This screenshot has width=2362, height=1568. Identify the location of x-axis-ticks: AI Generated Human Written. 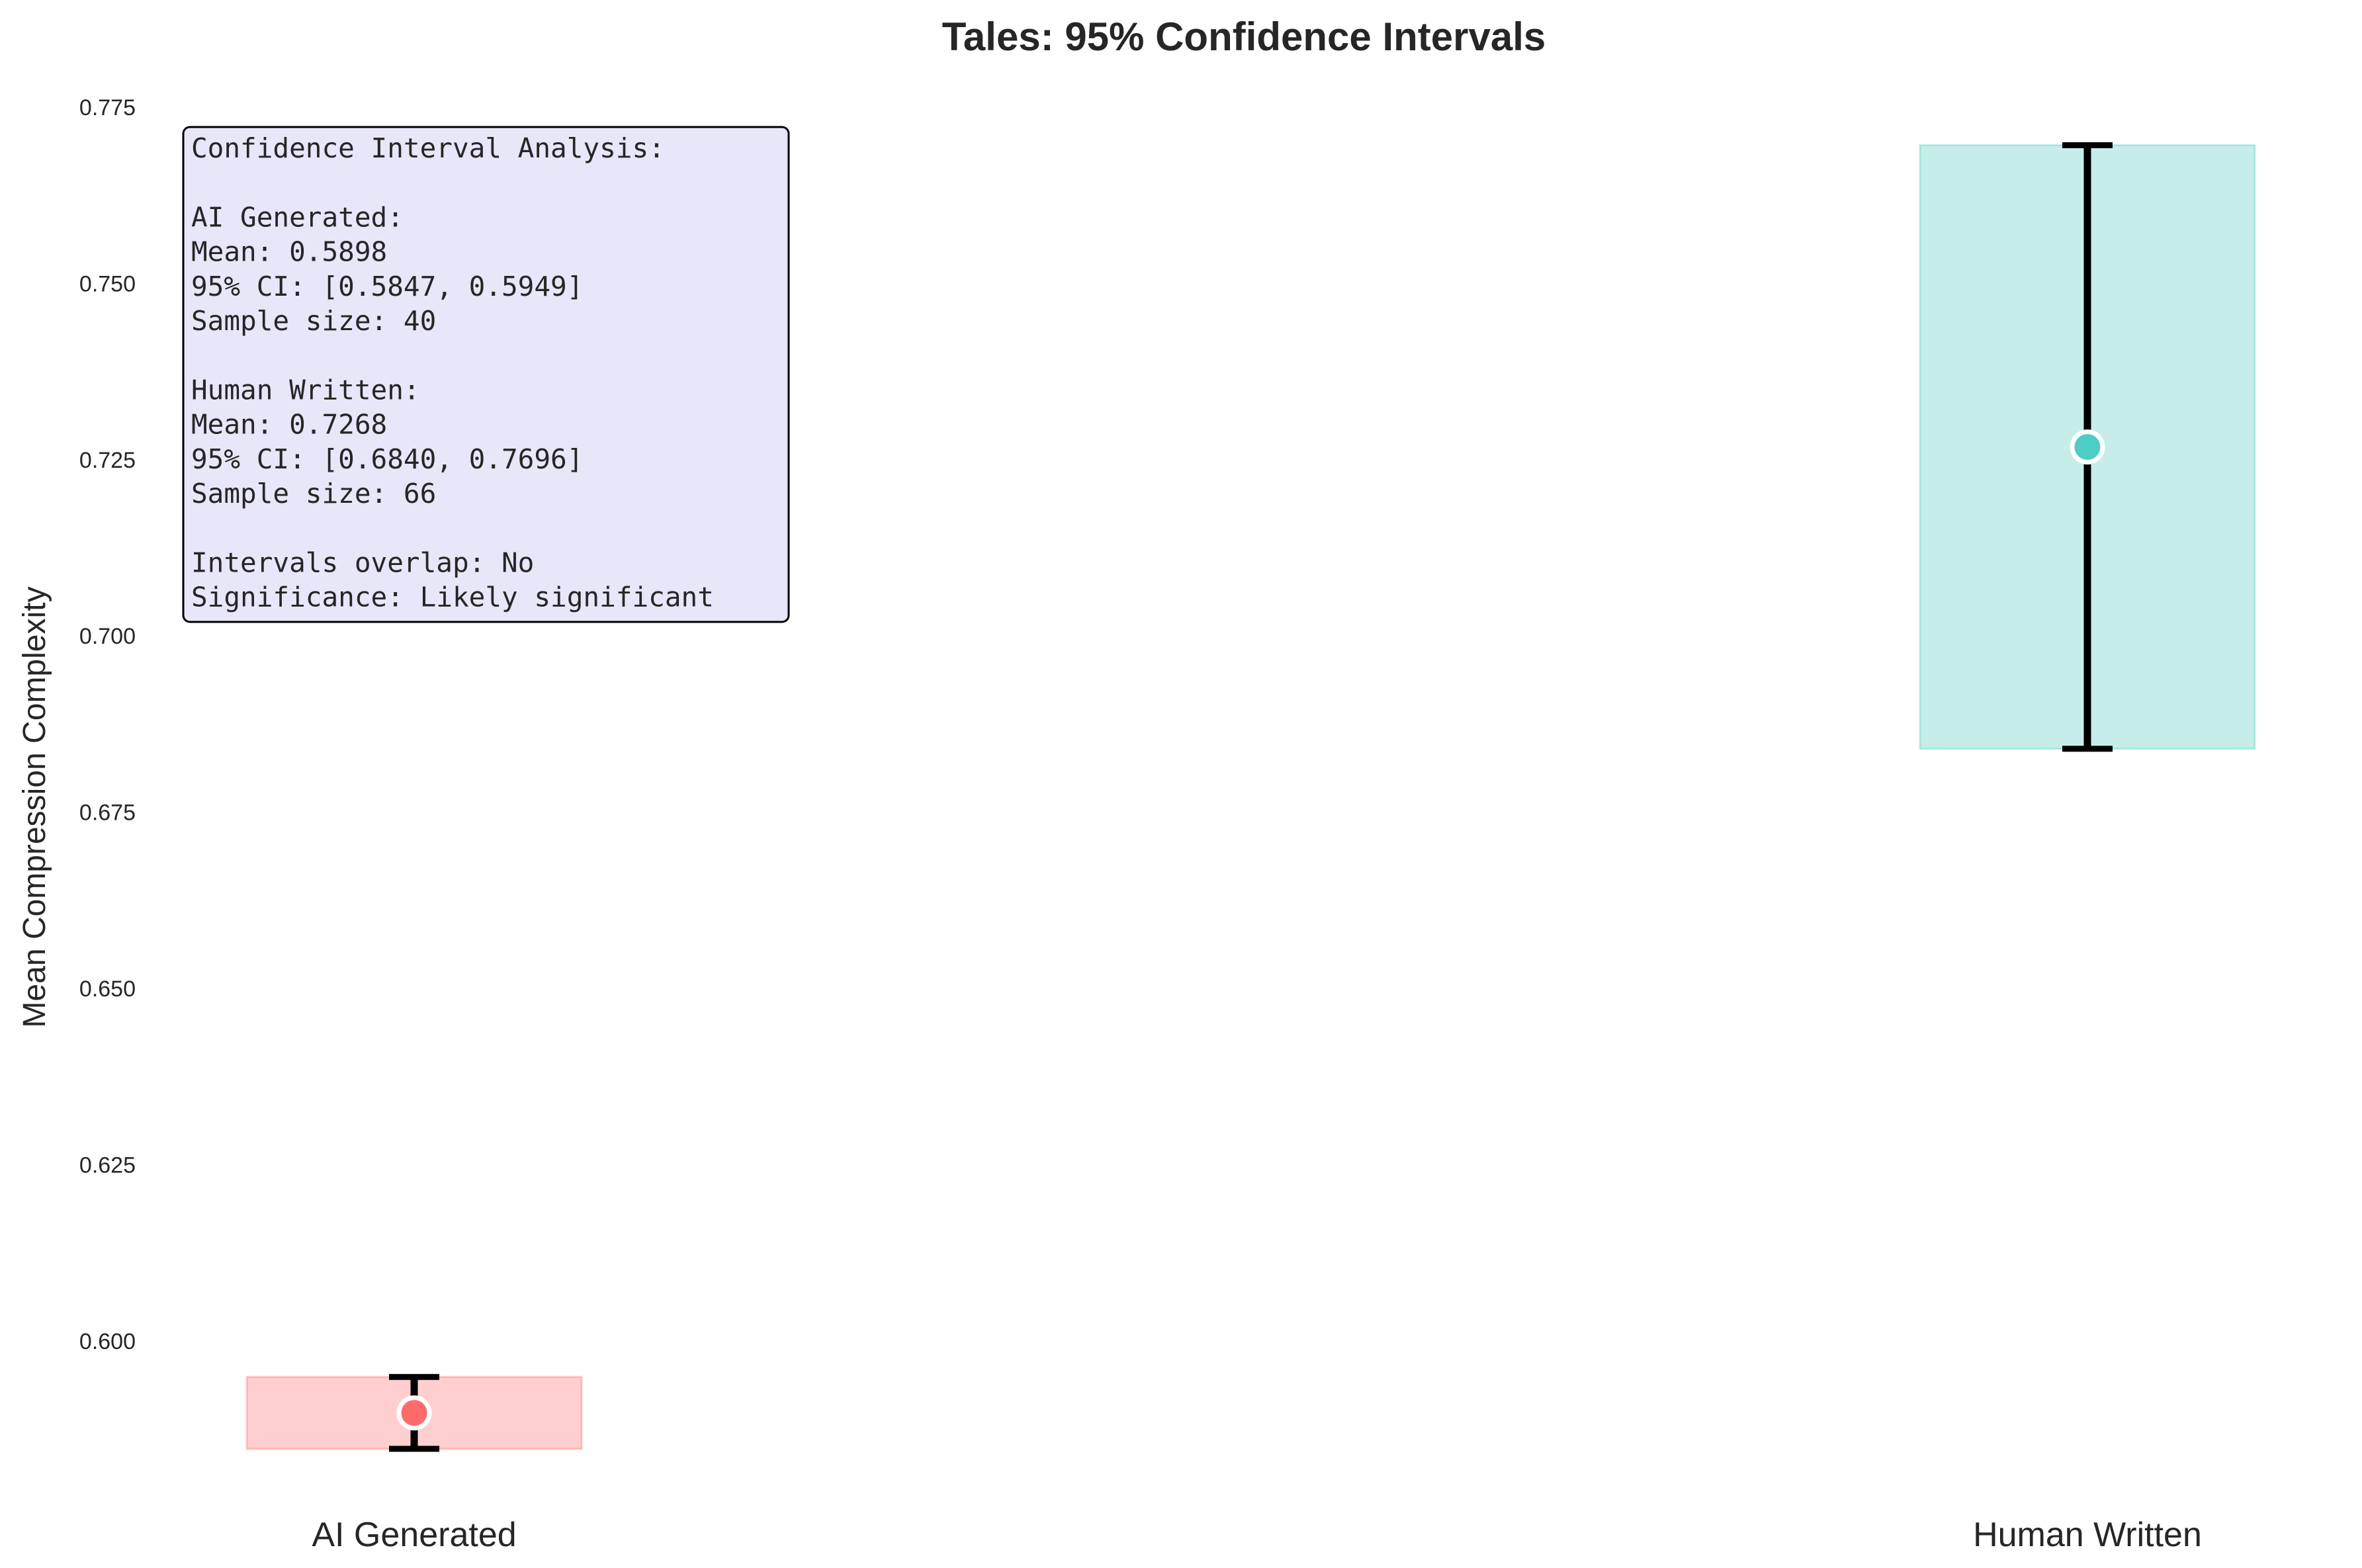
(1257, 1535).